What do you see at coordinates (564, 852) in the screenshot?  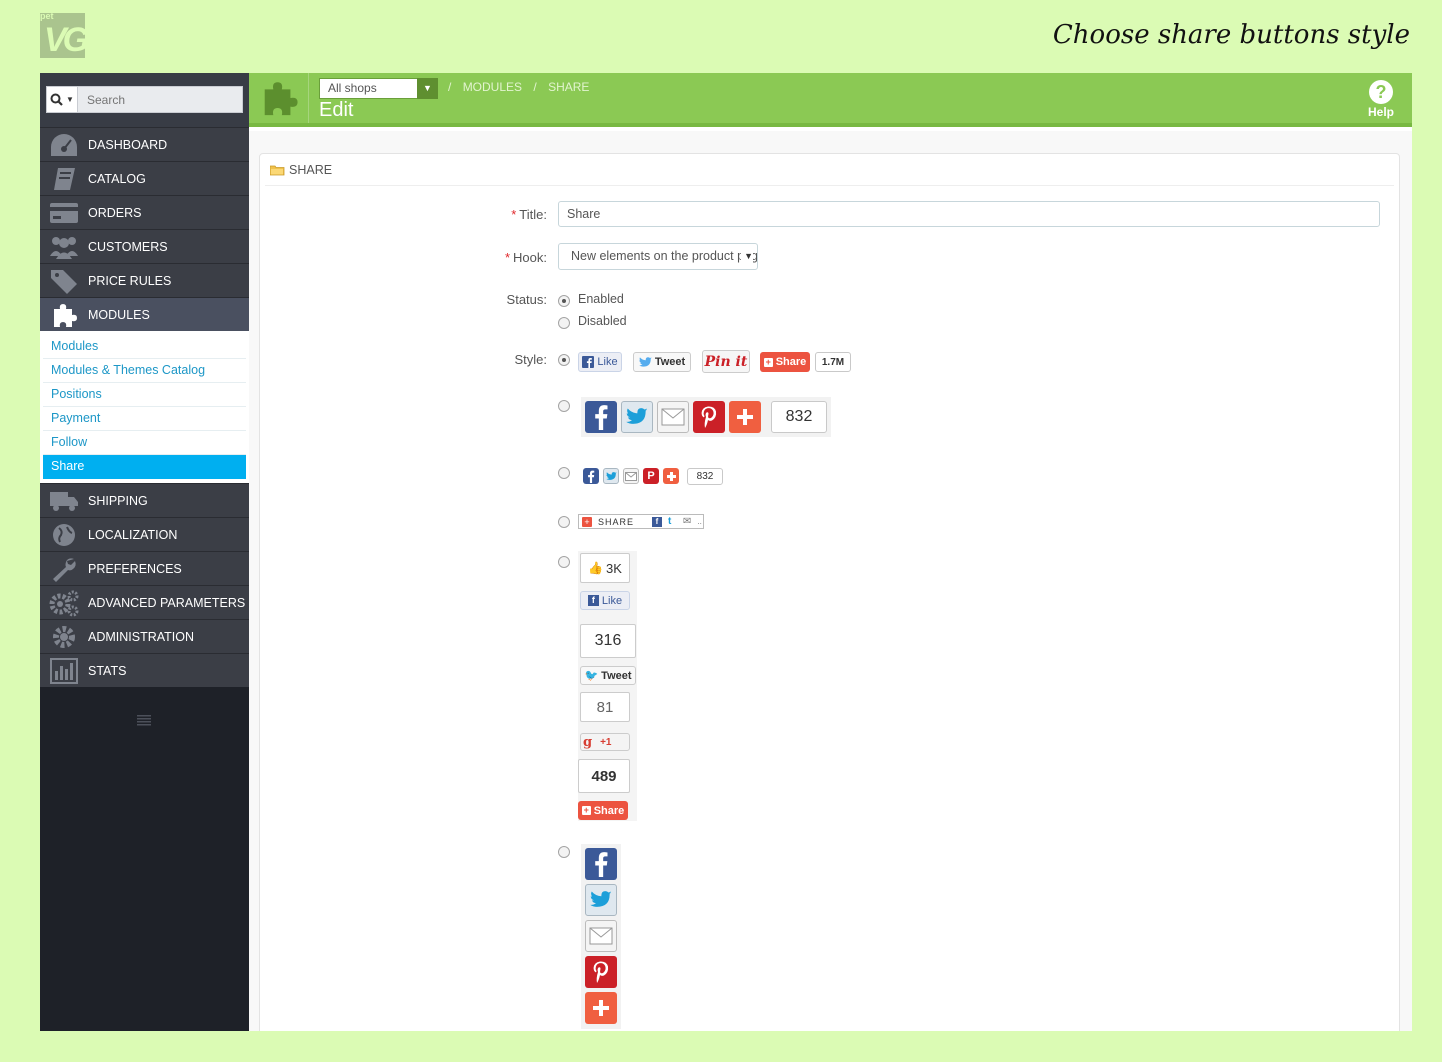 I see `style-6-radio` at bounding box center [564, 852].